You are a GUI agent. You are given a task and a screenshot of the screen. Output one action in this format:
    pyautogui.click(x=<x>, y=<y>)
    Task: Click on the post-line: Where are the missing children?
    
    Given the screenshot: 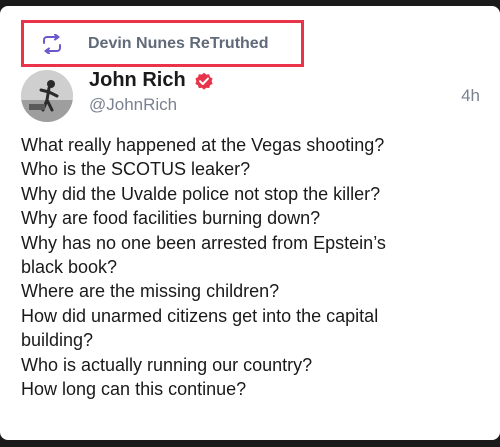 What is the action you would take?
    pyautogui.click(x=150, y=291)
    